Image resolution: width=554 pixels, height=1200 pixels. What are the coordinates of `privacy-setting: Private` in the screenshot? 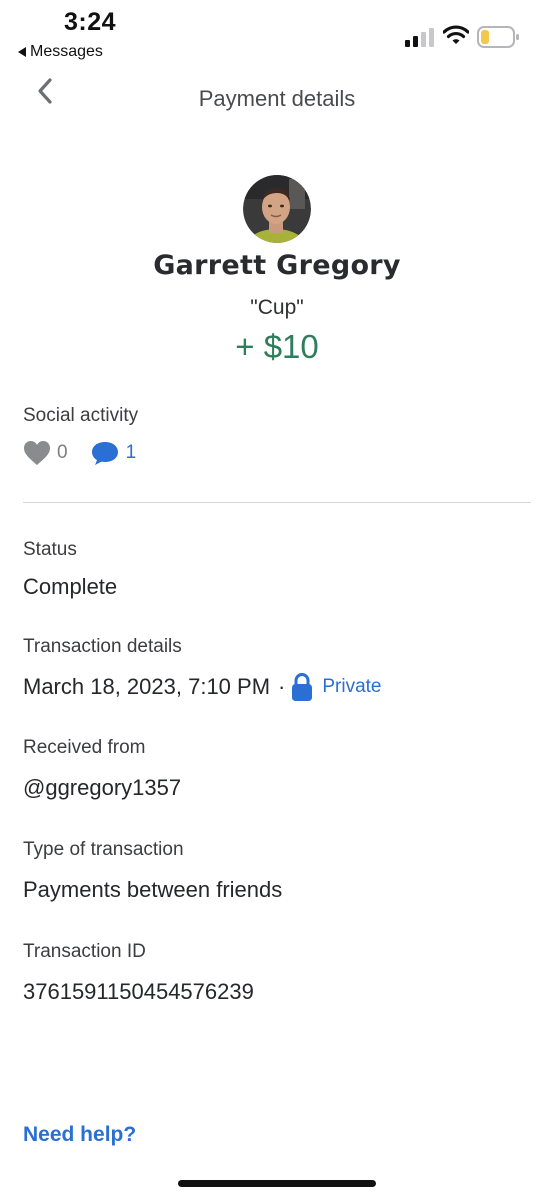 It's located at (336, 687).